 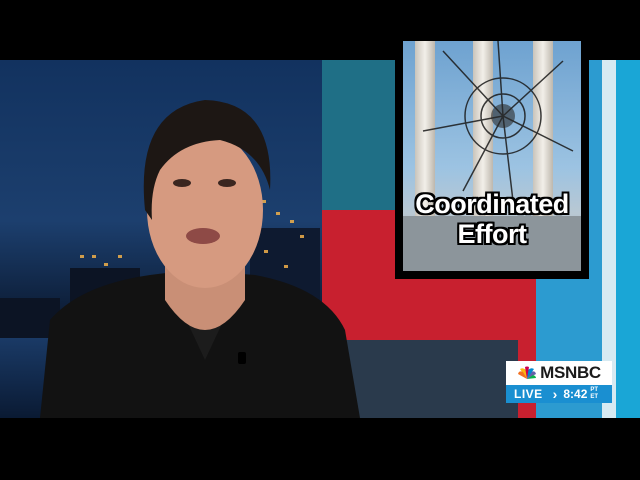 What do you see at coordinates (594, 397) in the screenshot?
I see `time-zone-et: ET` at bounding box center [594, 397].